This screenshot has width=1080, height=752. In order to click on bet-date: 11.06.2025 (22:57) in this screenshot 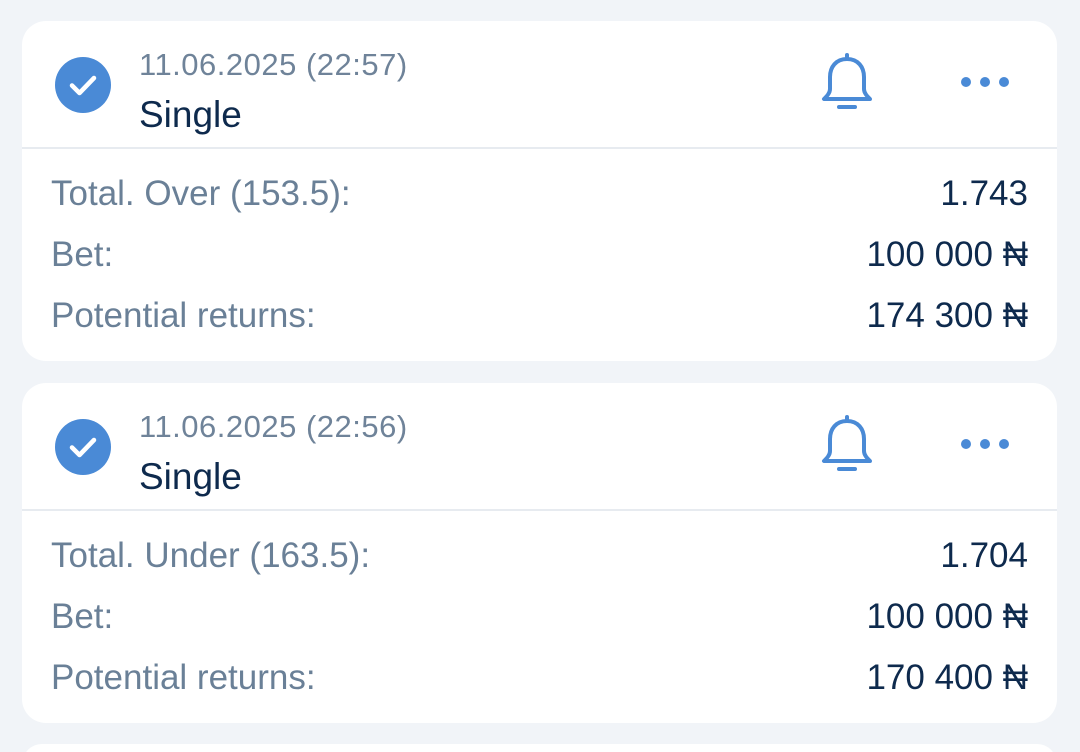, I will do `click(273, 64)`.